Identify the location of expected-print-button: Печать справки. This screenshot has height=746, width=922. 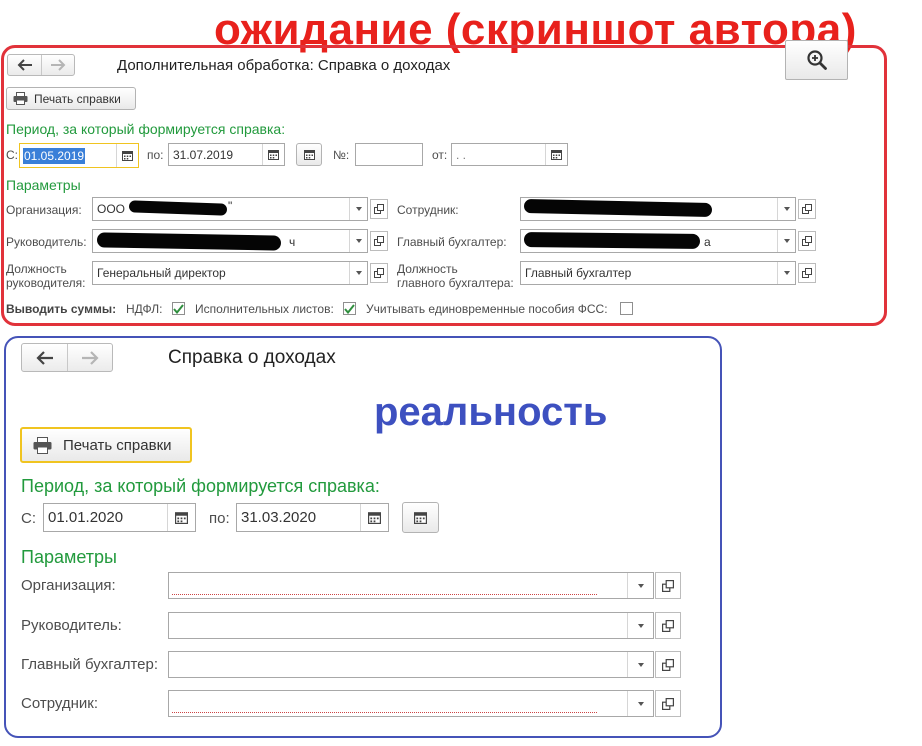
(71, 98).